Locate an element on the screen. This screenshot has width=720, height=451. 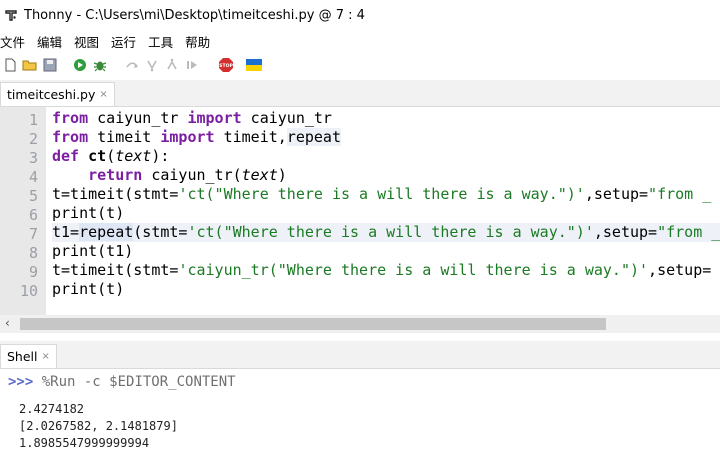
resume-icon is located at coordinates (192, 65).